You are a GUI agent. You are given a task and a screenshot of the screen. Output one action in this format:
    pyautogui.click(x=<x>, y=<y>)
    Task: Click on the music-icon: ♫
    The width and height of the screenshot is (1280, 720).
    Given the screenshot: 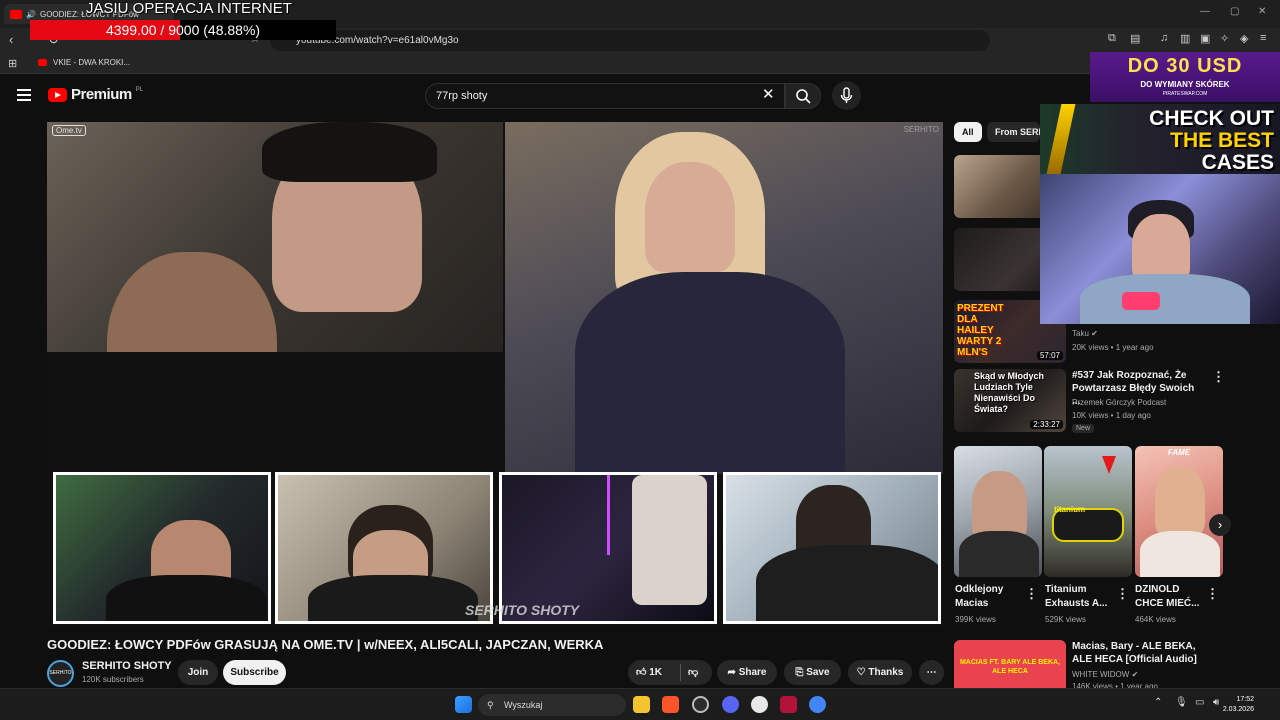 What is the action you would take?
    pyautogui.click(x=1164, y=38)
    